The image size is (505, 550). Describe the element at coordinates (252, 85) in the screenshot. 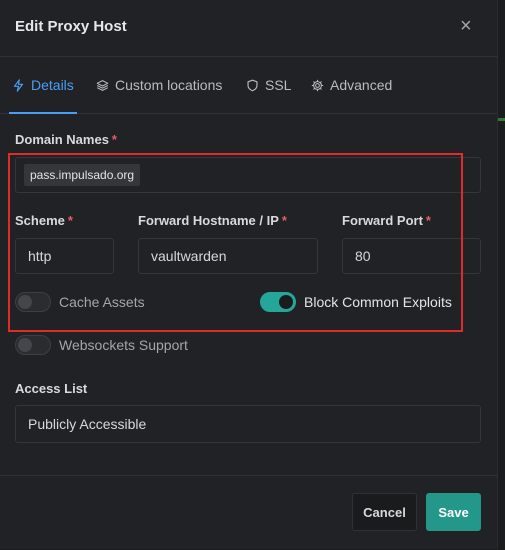

I see `shield-icon` at that location.